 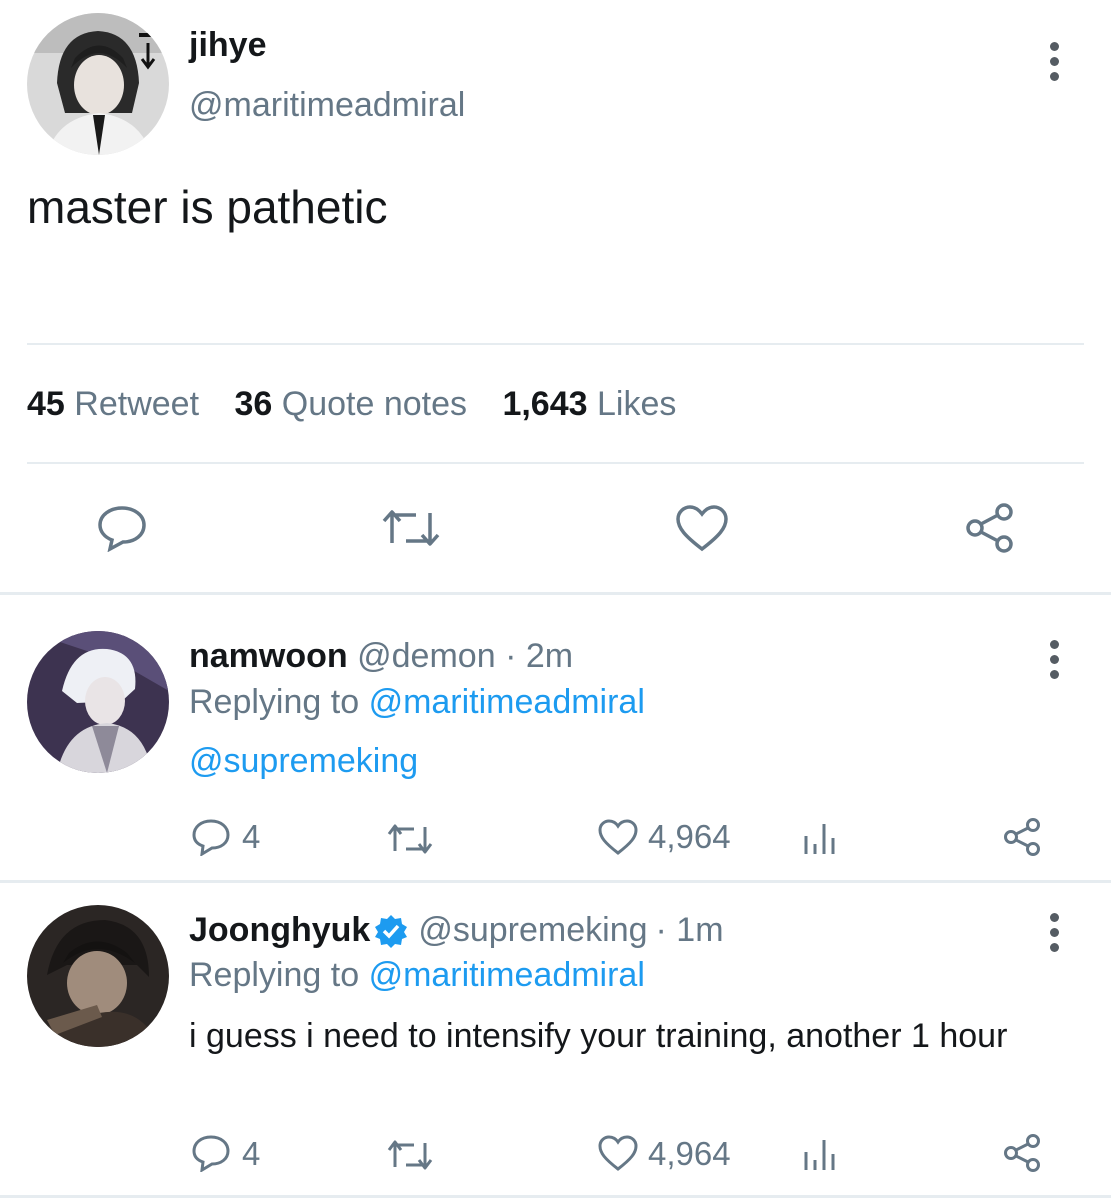 I want to click on verified-badge-icon, so click(x=391, y=931).